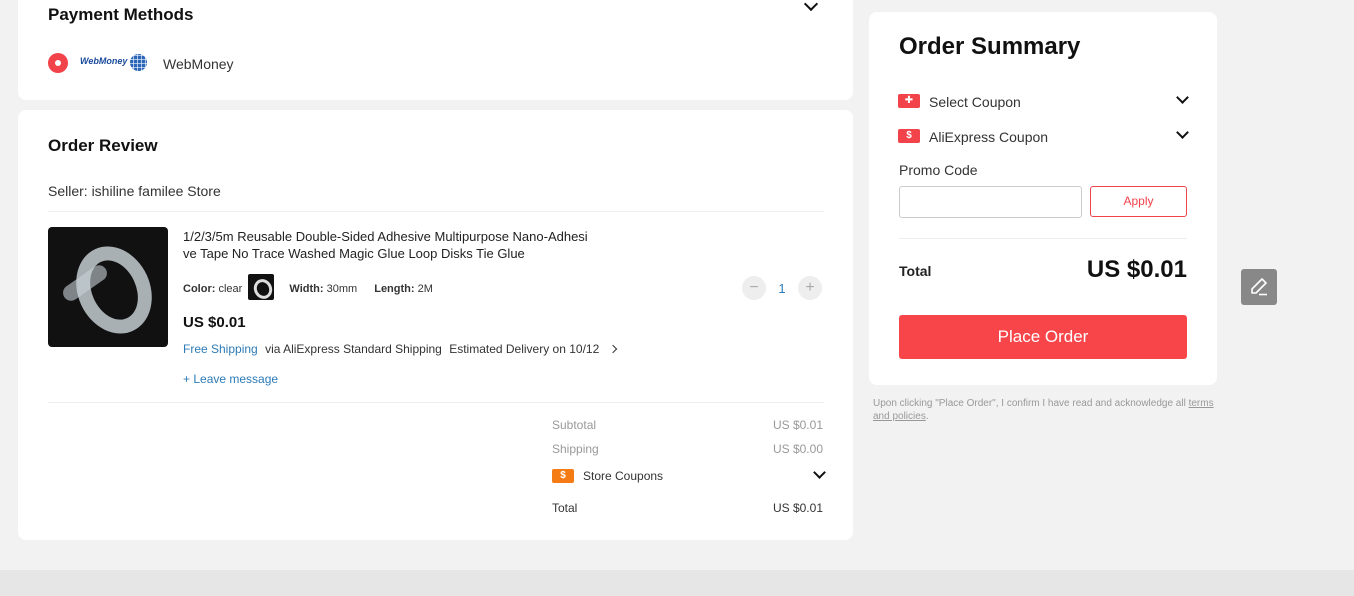  I want to click on promo-code-input, so click(990, 202).